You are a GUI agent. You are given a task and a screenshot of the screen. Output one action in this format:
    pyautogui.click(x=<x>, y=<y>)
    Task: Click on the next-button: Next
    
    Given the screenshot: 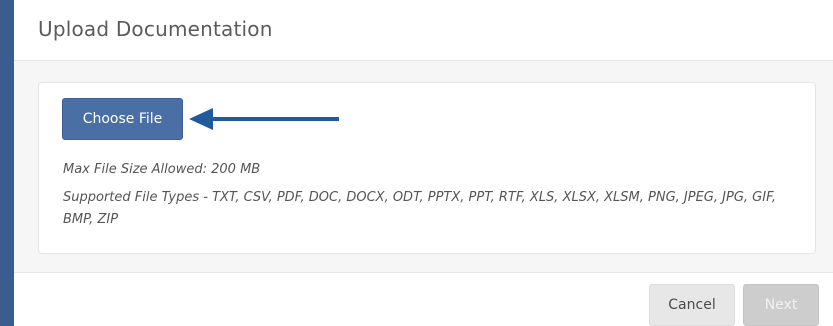 What is the action you would take?
    pyautogui.click(x=781, y=305)
    